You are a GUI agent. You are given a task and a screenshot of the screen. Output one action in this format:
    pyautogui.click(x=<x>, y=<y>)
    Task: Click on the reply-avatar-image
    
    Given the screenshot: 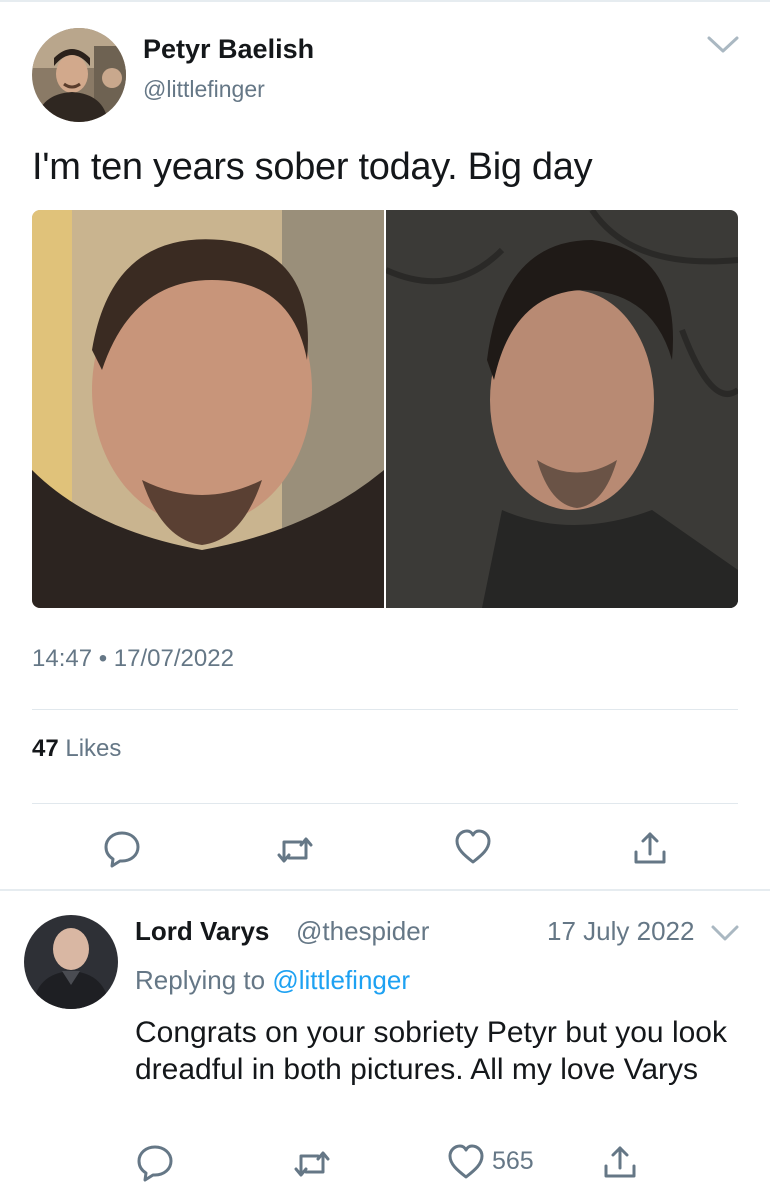 What is the action you would take?
    pyautogui.click(x=71, y=962)
    